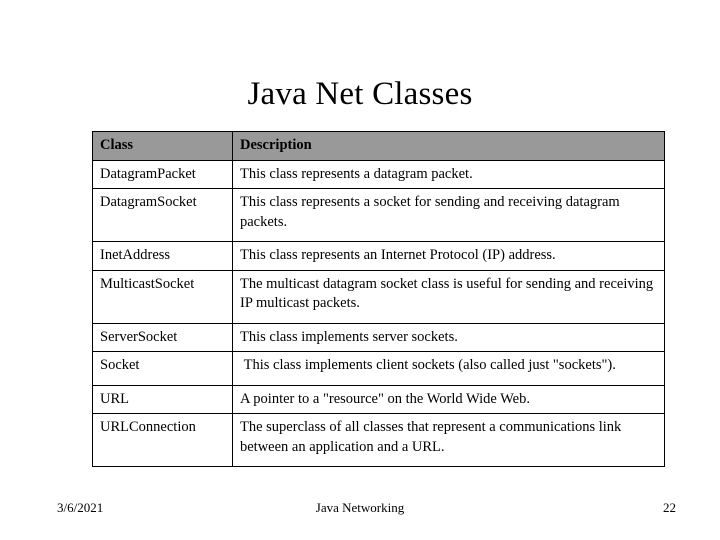 The image size is (720, 540). What do you see at coordinates (162, 296) in the screenshot?
I see `cell-class: MulticastSocket` at bounding box center [162, 296].